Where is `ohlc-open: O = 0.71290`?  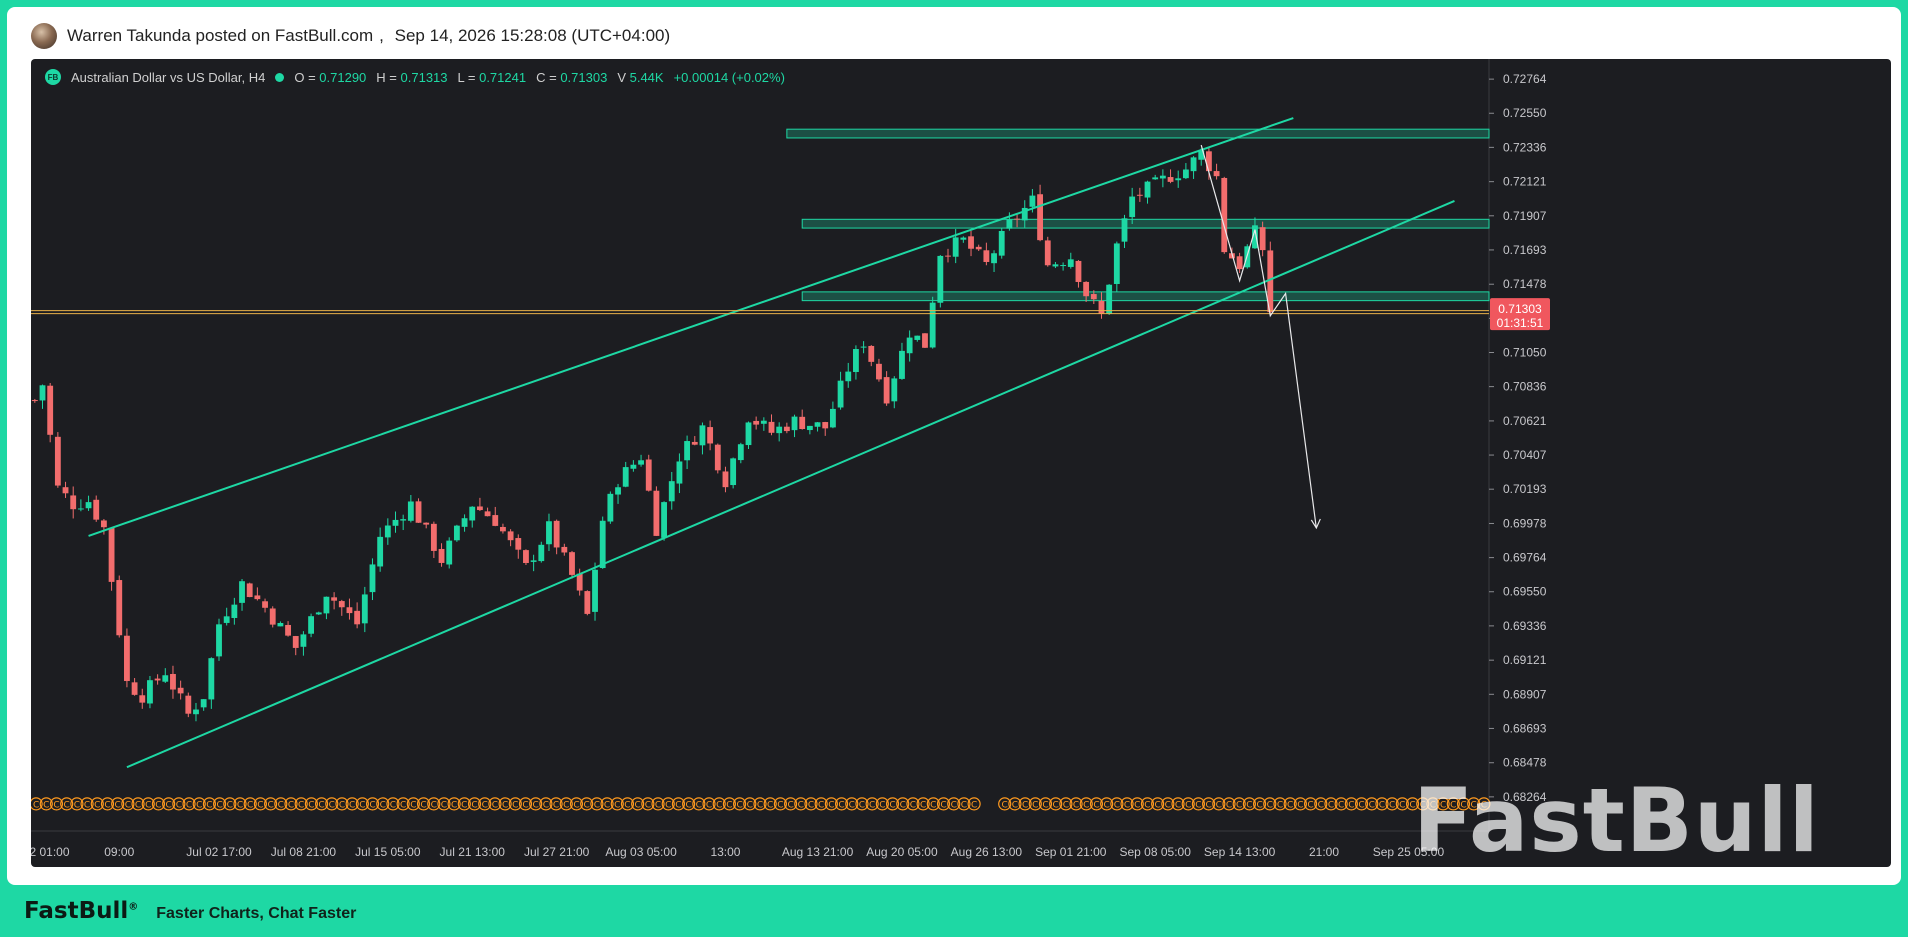 ohlc-open: O = 0.71290 is located at coordinates (330, 77).